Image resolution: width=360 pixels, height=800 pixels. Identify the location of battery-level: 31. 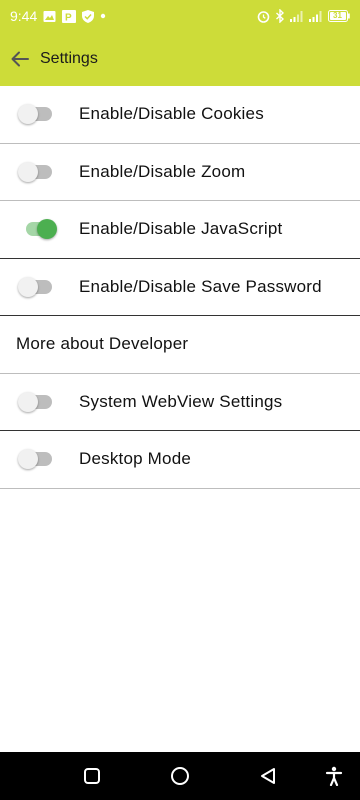
(337, 15).